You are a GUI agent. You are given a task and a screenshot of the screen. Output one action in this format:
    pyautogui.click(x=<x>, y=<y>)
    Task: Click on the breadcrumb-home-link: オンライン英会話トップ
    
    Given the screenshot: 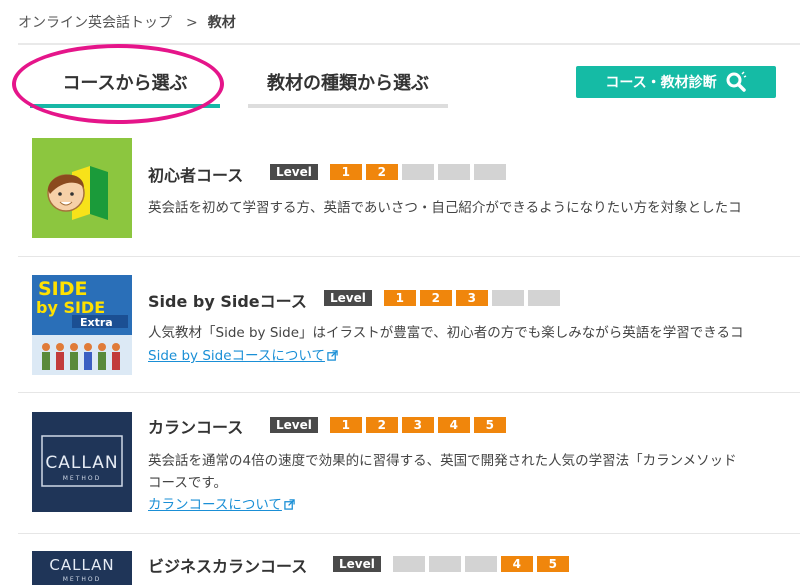 What is the action you would take?
    pyautogui.click(x=95, y=23)
    